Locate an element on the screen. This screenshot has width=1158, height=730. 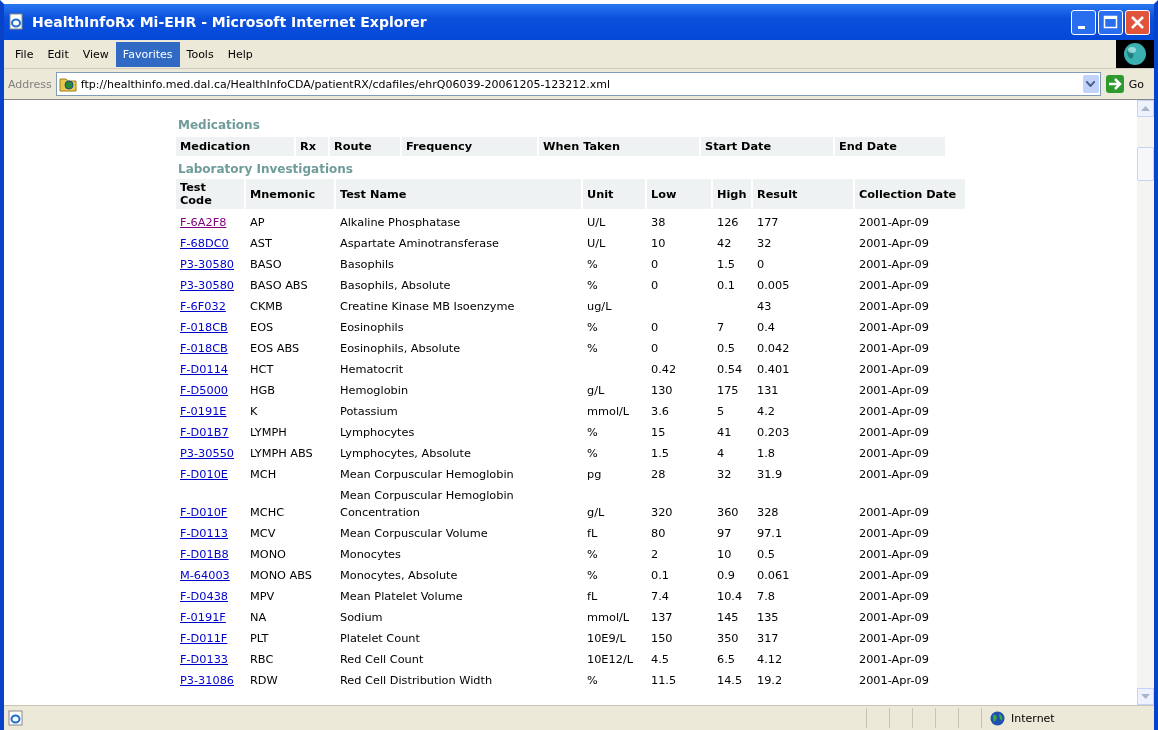
table-cell-text: 14.5 is located at coordinates (730, 681).